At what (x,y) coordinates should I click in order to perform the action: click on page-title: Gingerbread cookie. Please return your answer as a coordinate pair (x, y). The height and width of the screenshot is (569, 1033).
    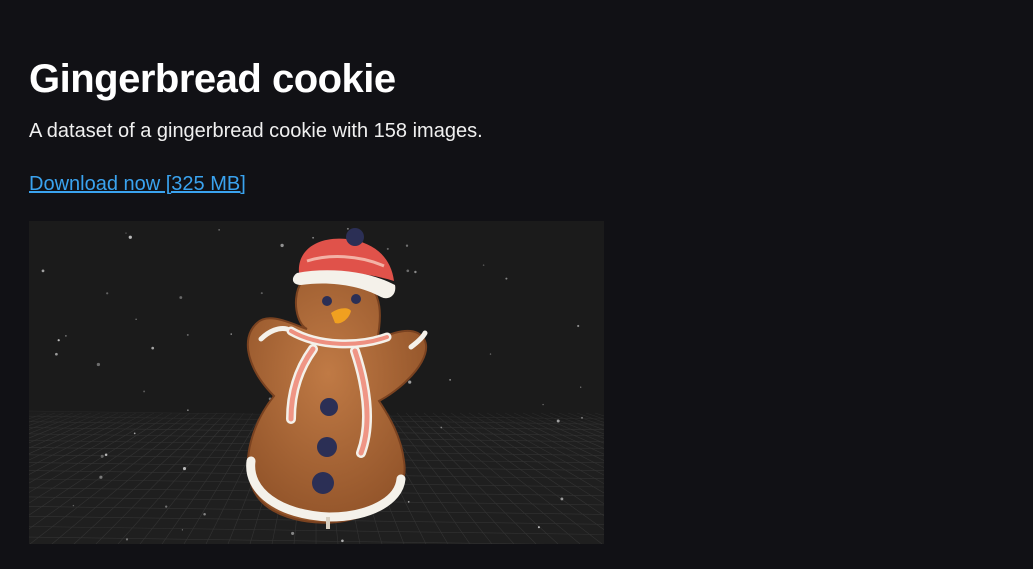
    Looking at the image, I should click on (212, 79).